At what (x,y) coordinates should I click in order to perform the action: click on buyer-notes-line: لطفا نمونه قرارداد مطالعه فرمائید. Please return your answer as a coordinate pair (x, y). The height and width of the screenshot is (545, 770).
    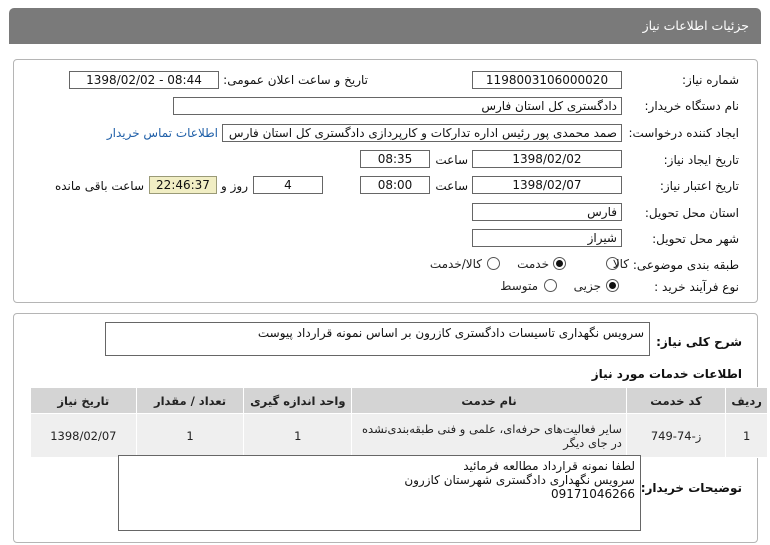
    Looking at the image, I should click on (549, 466).